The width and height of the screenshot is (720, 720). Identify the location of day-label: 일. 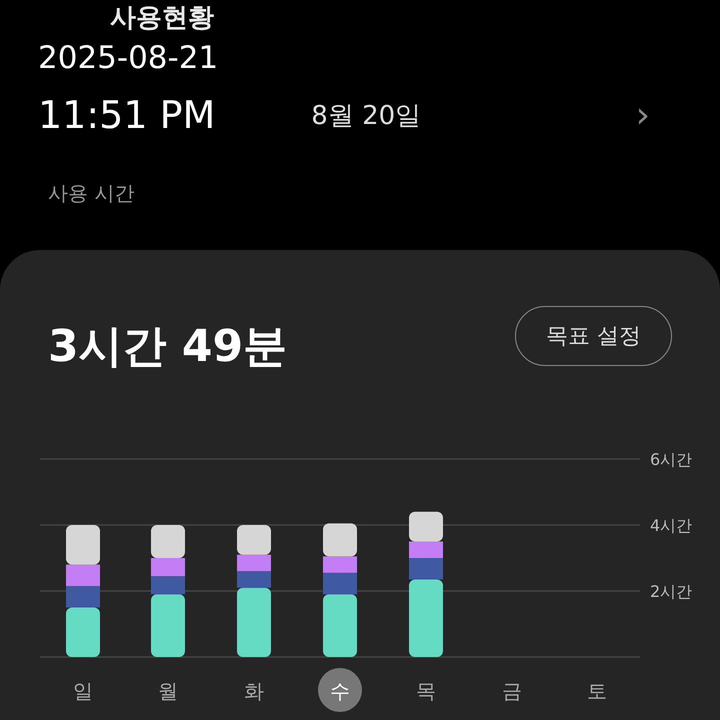
(83, 691).